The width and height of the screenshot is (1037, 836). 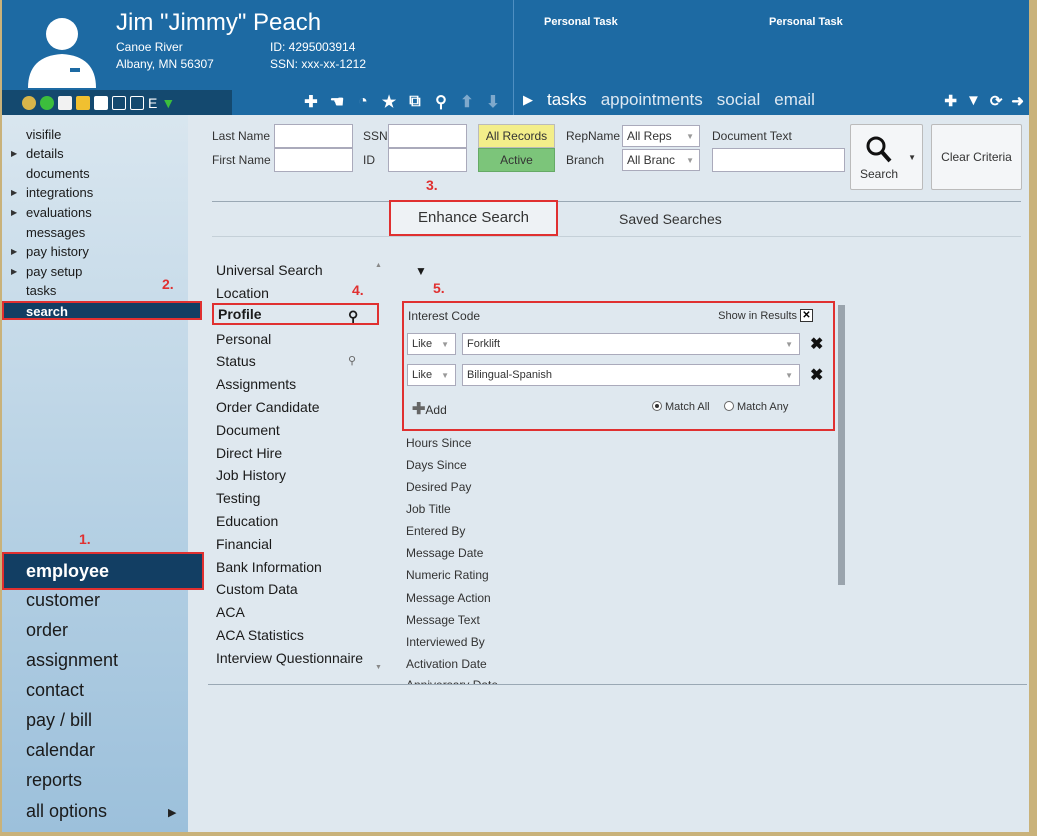 I want to click on category-direct-hire: Direct Hire, so click(x=249, y=453).